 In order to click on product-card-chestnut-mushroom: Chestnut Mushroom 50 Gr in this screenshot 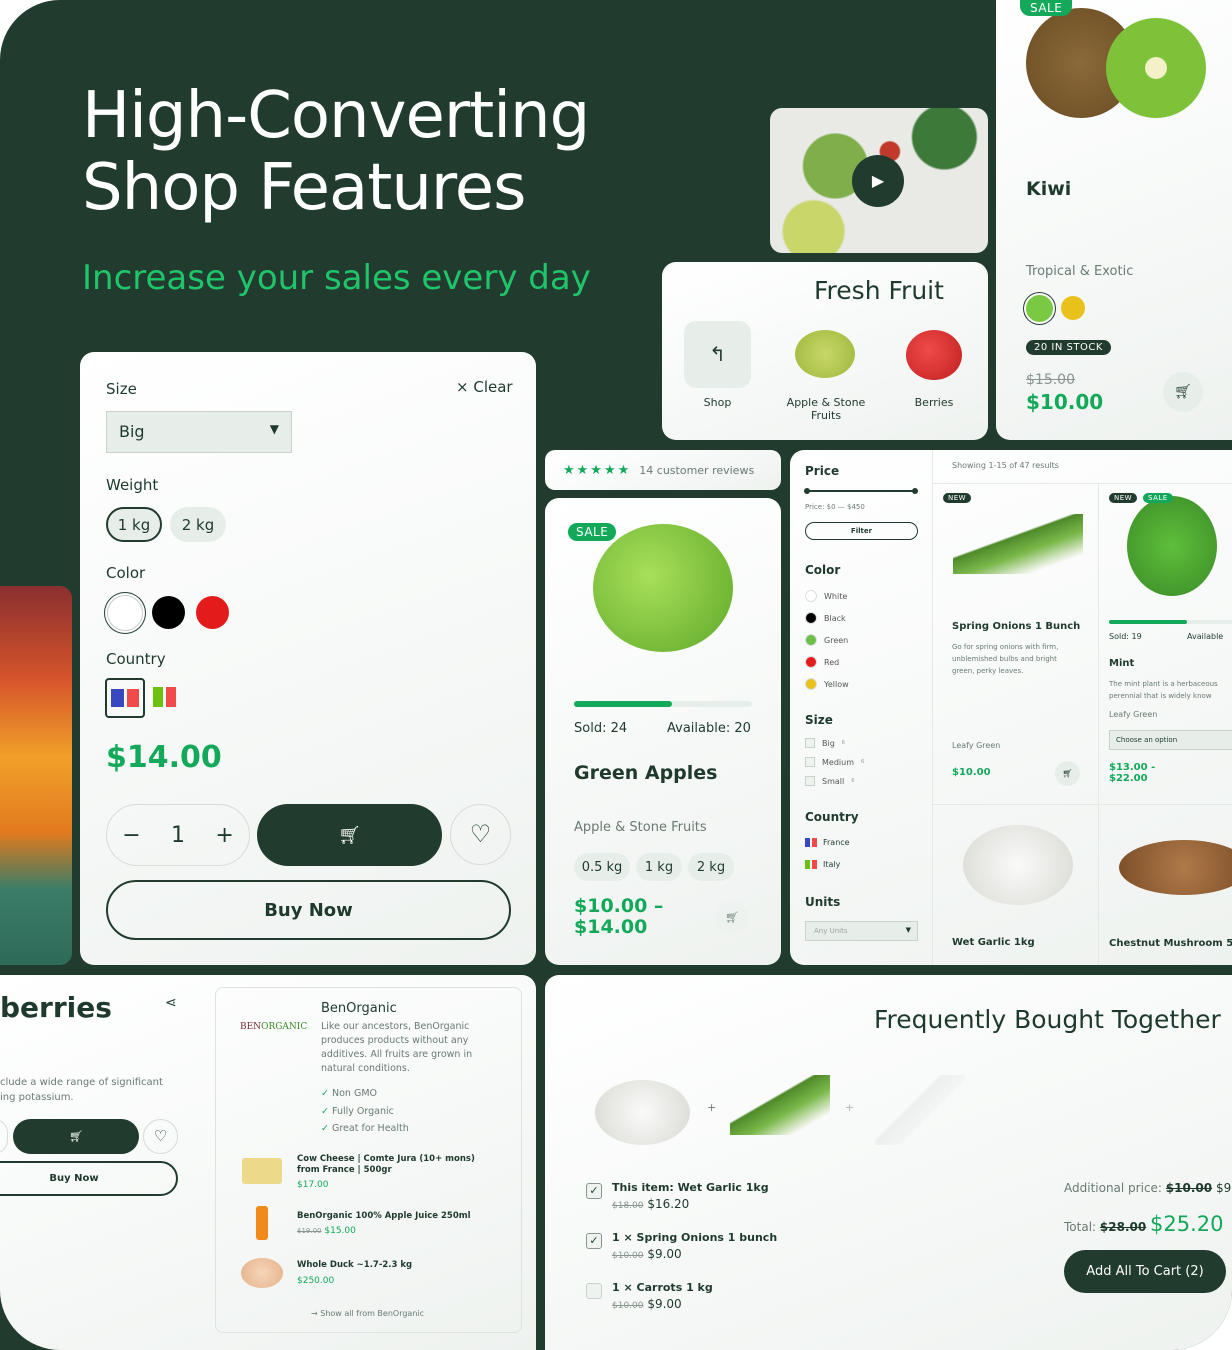, I will do `click(1165, 885)`.